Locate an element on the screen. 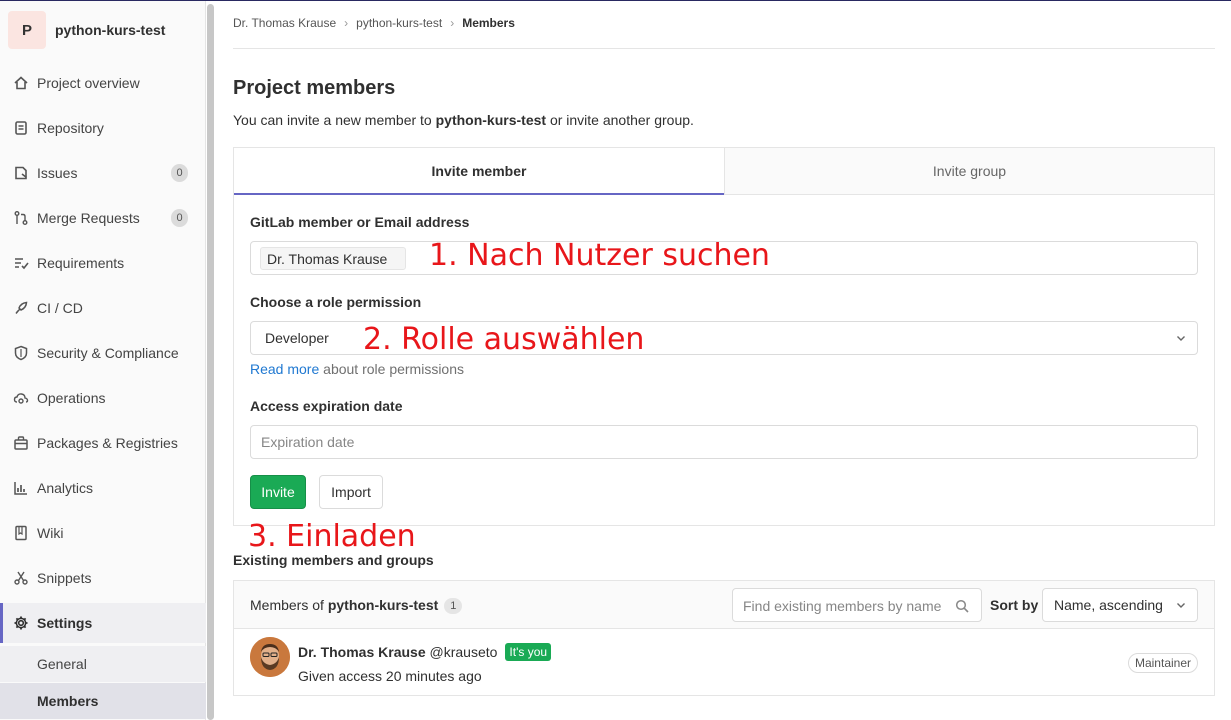  sidebar-subitem-general: General is located at coordinates (103, 664).